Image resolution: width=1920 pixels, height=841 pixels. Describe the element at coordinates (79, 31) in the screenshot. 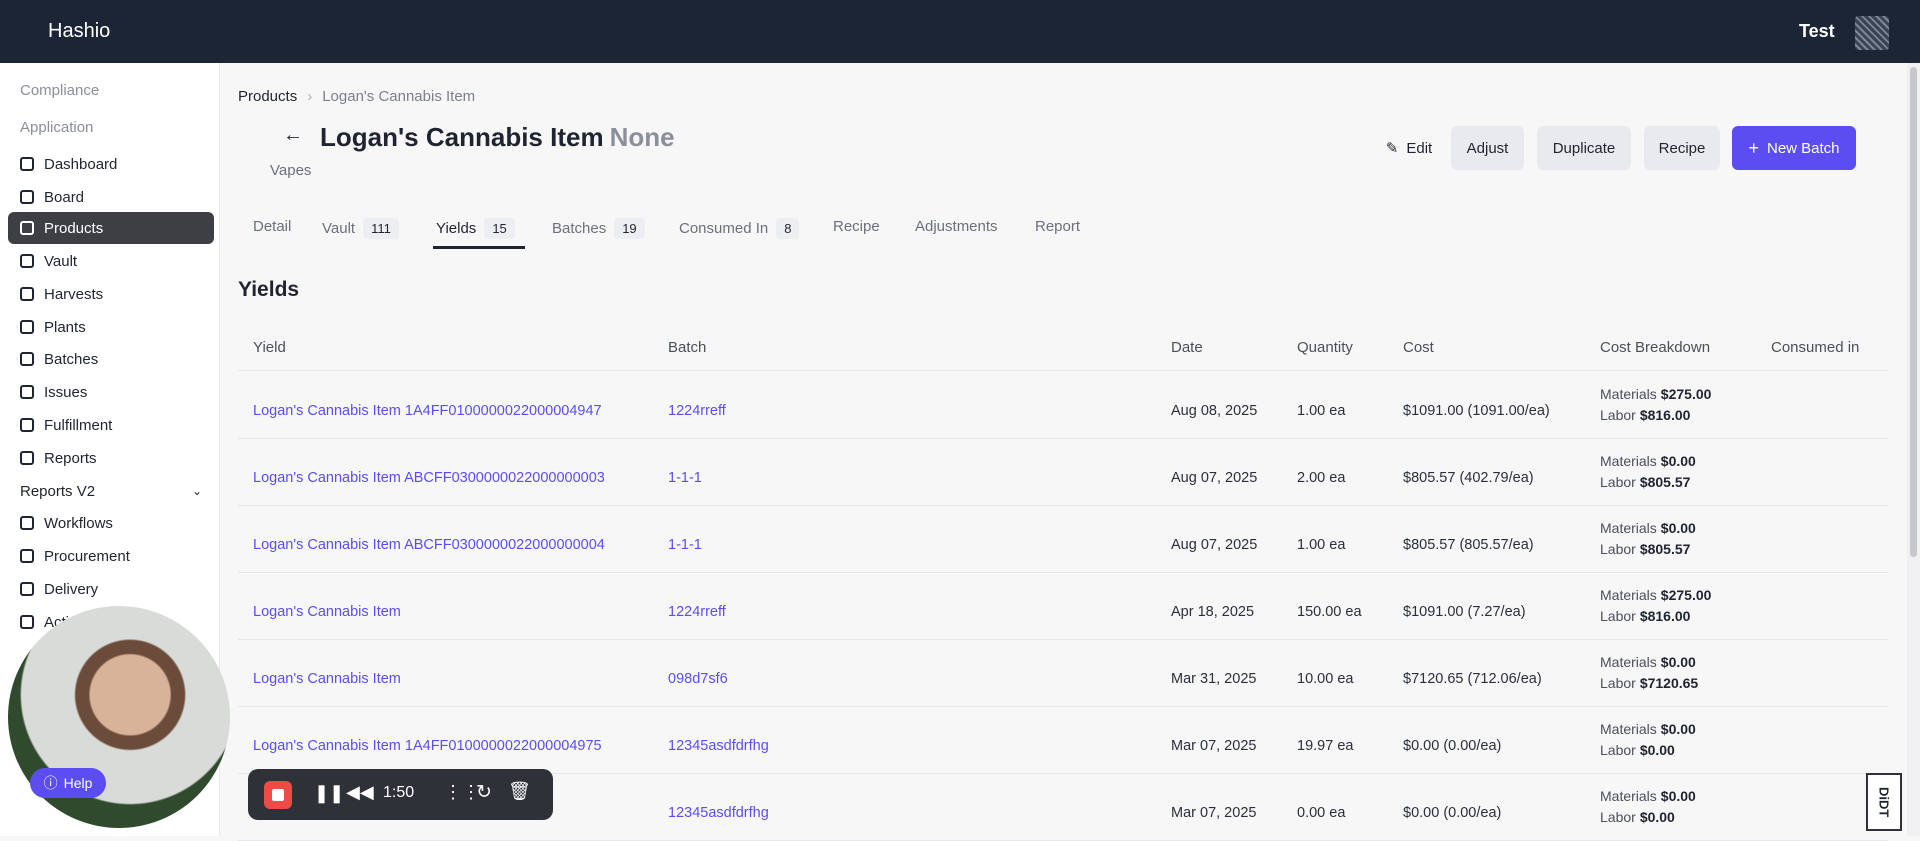

I see `brand-logo: Hashio` at that location.